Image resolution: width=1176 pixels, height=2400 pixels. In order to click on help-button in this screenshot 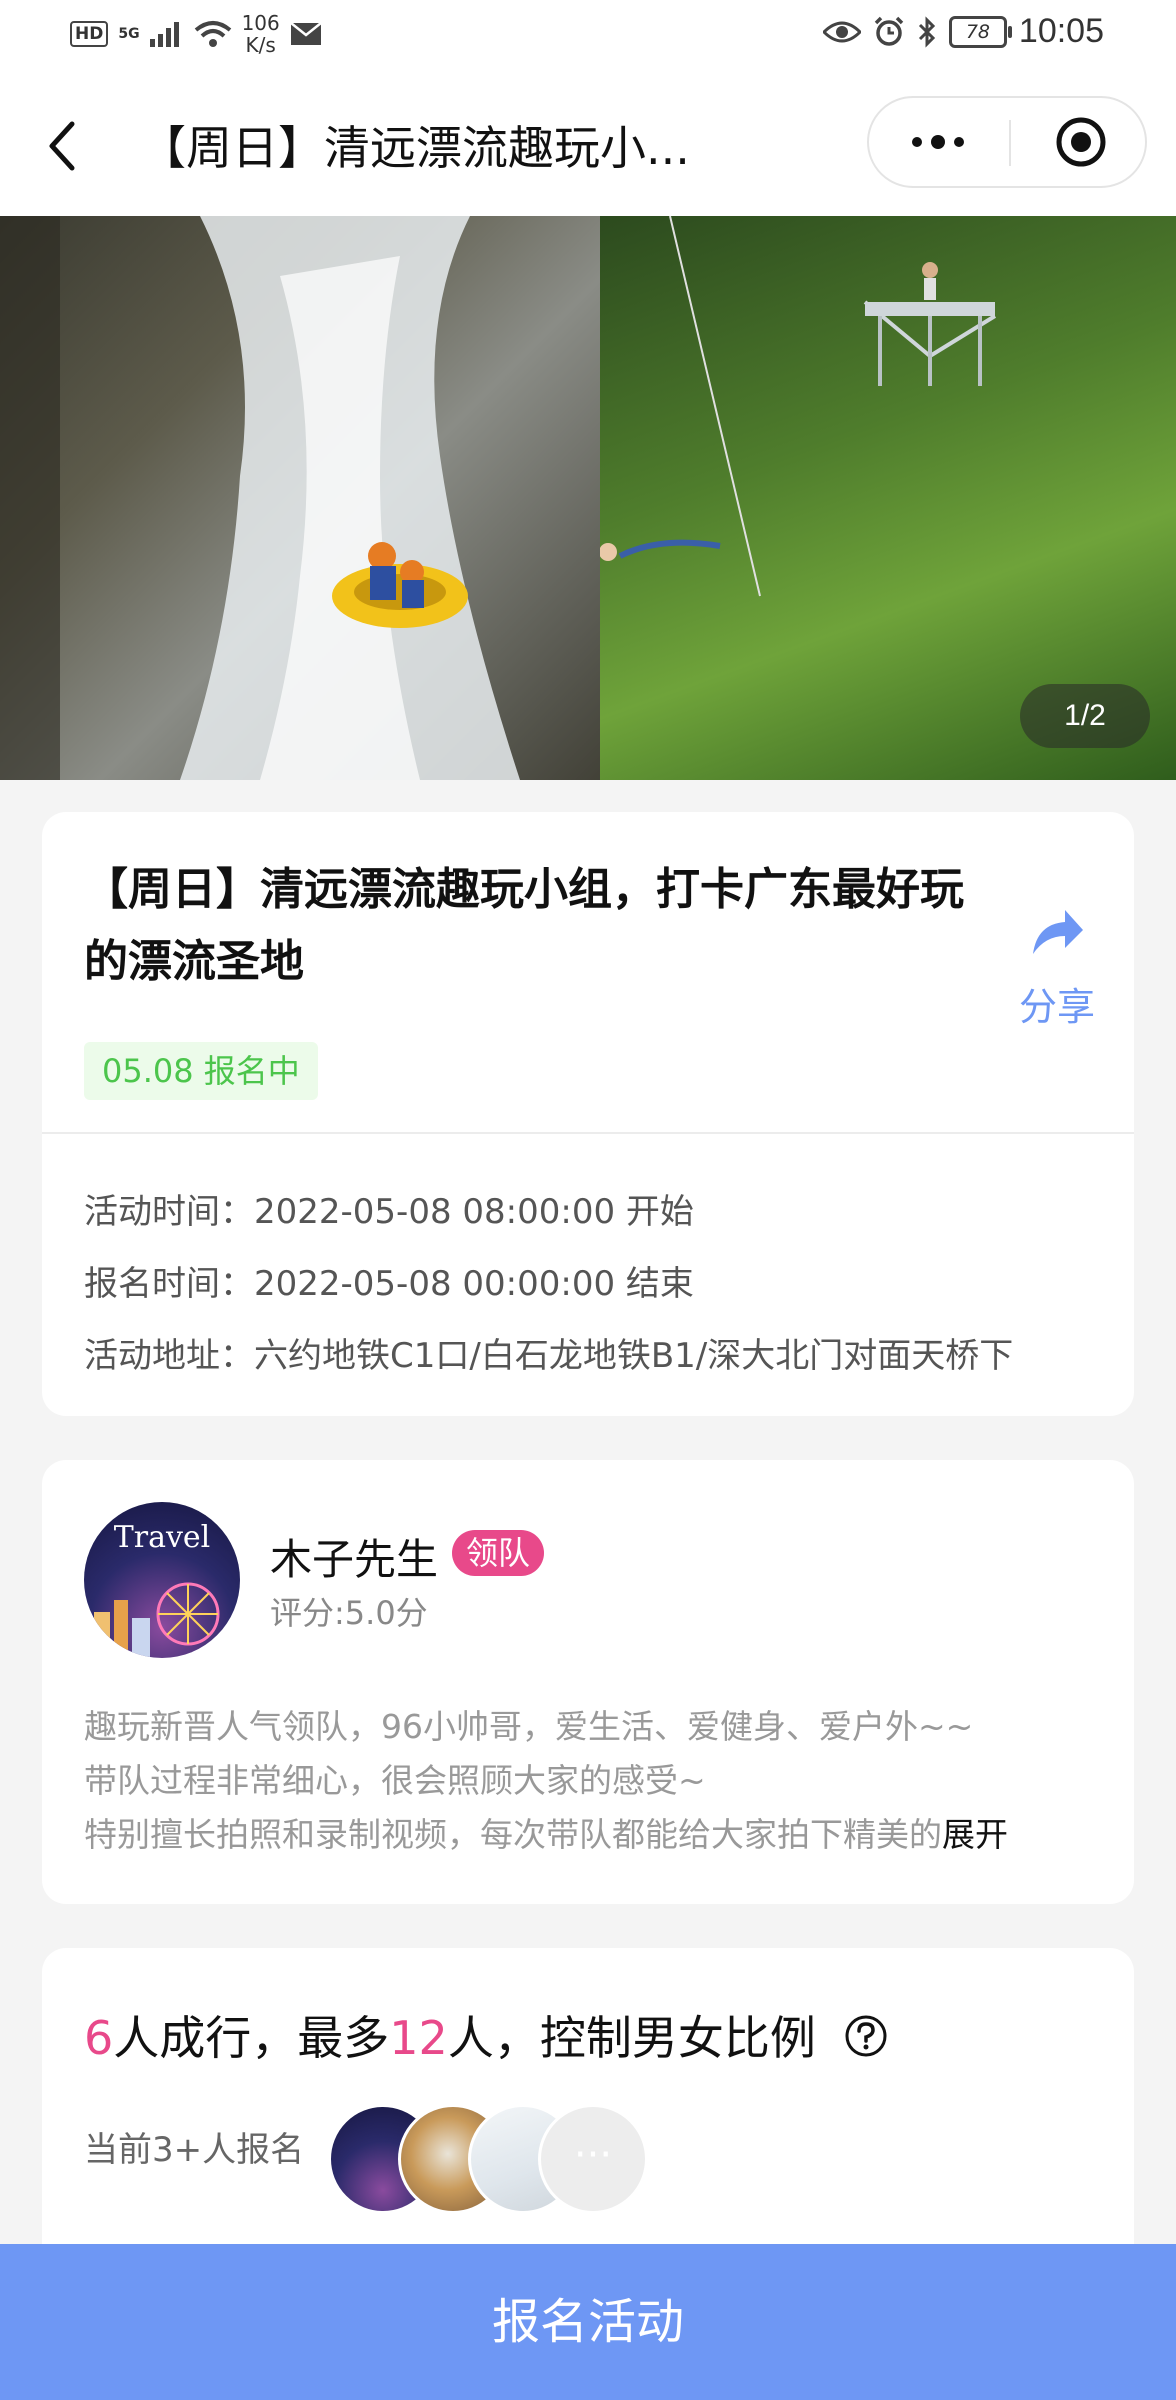, I will do `click(866, 2041)`.